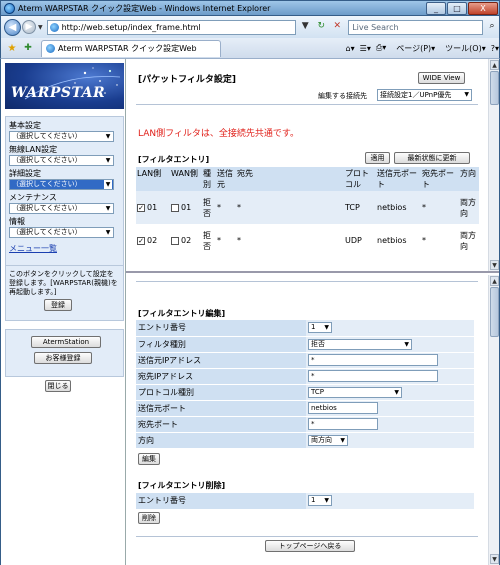 Image resolution: width=500 pixels, height=565 pixels. I want to click on dst-ip-input: *, so click(373, 376).